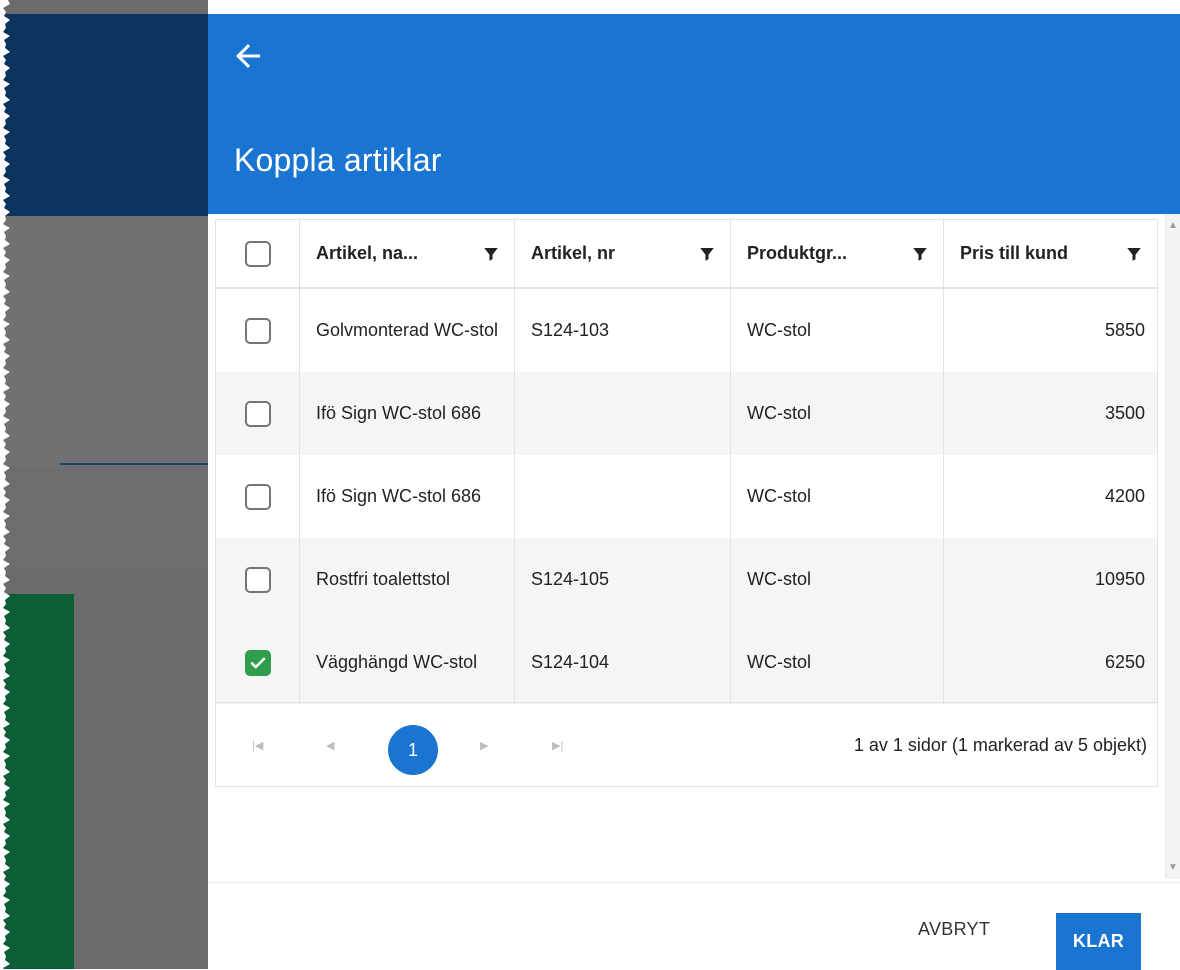 The height and width of the screenshot is (970, 1180). Describe the element at coordinates (1172, 546) in the screenshot. I see `dialog-scrollbar: ▲ ▼` at that location.